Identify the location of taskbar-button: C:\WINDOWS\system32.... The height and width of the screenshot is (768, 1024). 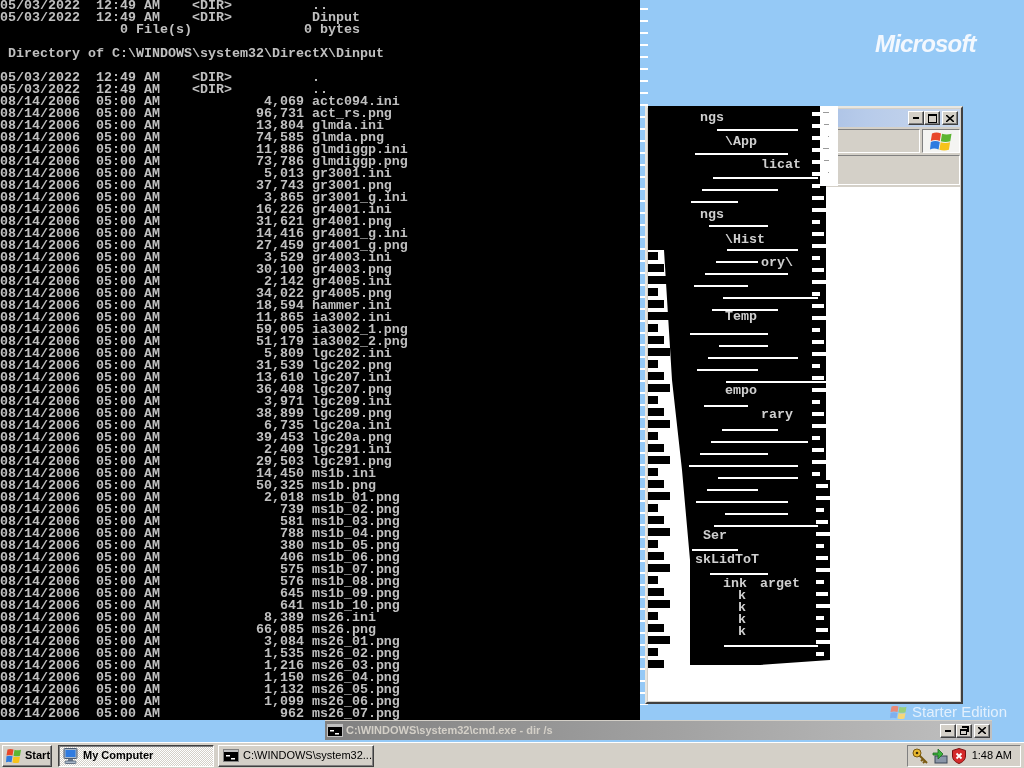
(296, 755).